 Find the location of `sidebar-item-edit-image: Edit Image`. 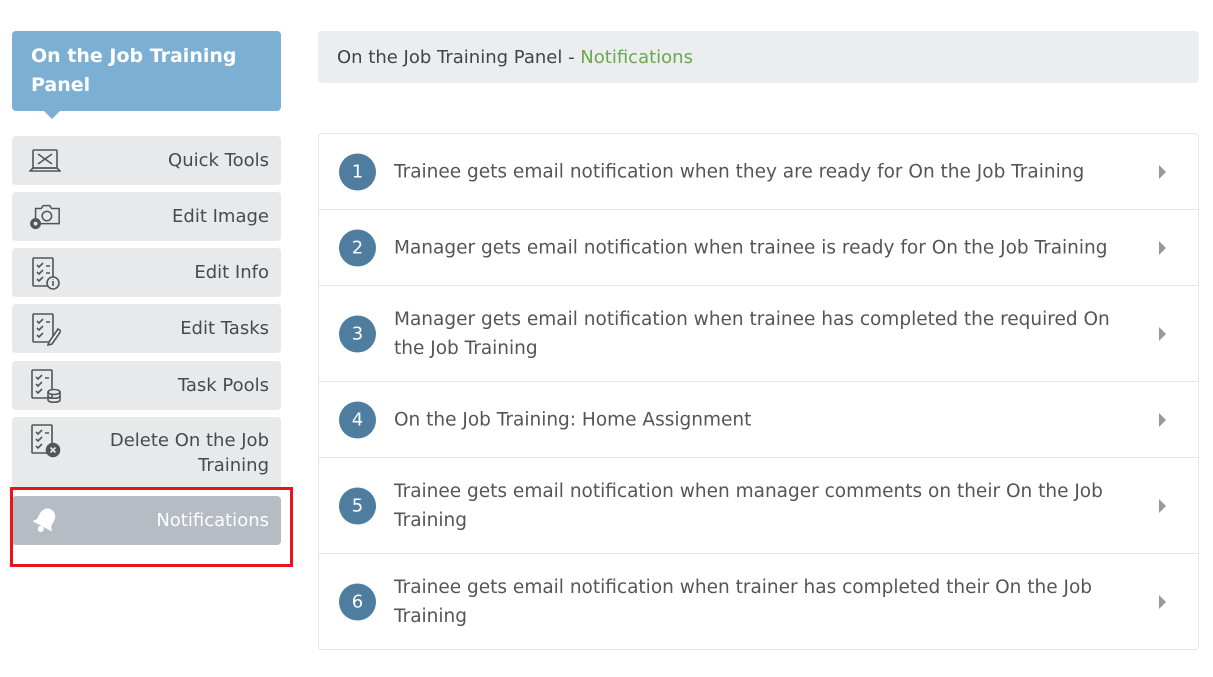

sidebar-item-edit-image: Edit Image is located at coordinates (146, 216).